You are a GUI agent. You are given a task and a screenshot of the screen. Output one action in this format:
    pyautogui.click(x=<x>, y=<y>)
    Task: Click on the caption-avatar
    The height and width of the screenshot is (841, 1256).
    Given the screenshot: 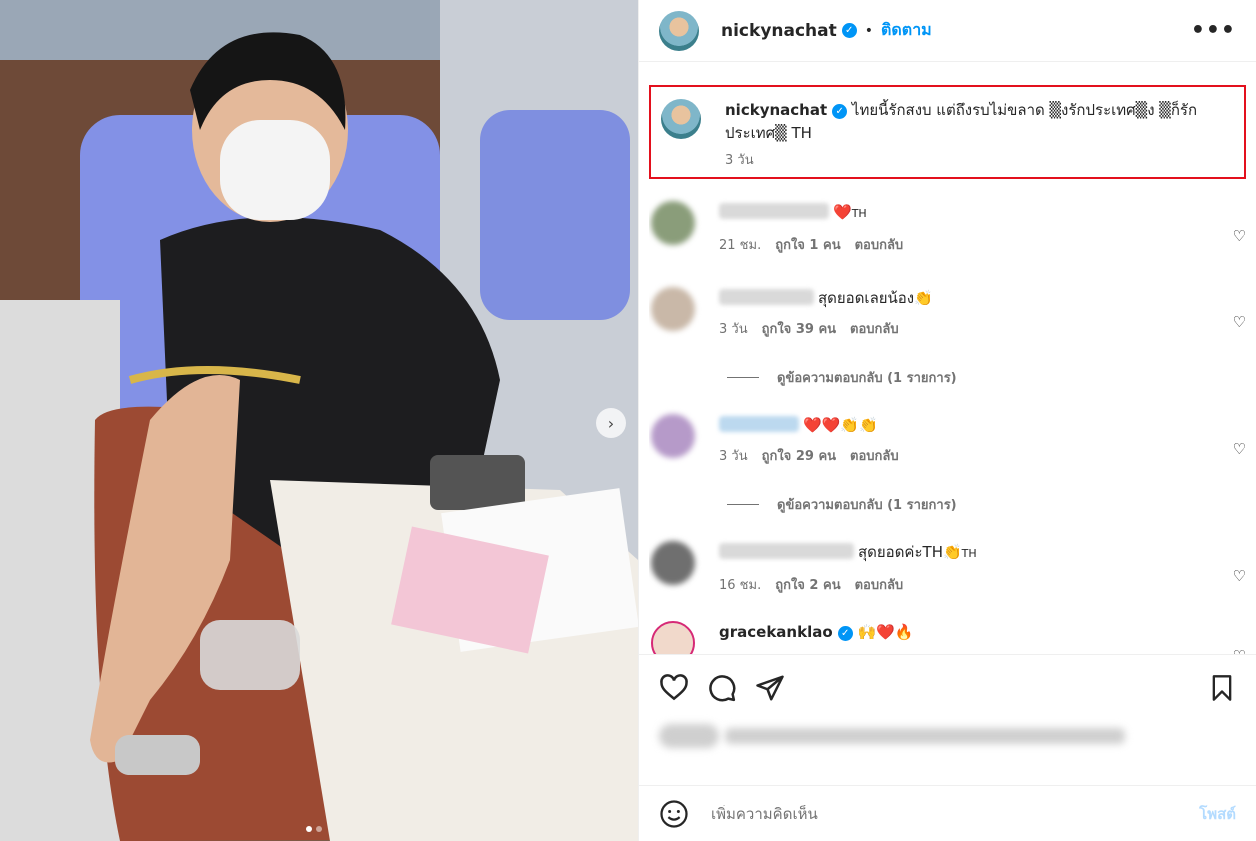 What is the action you would take?
    pyautogui.click(x=681, y=119)
    